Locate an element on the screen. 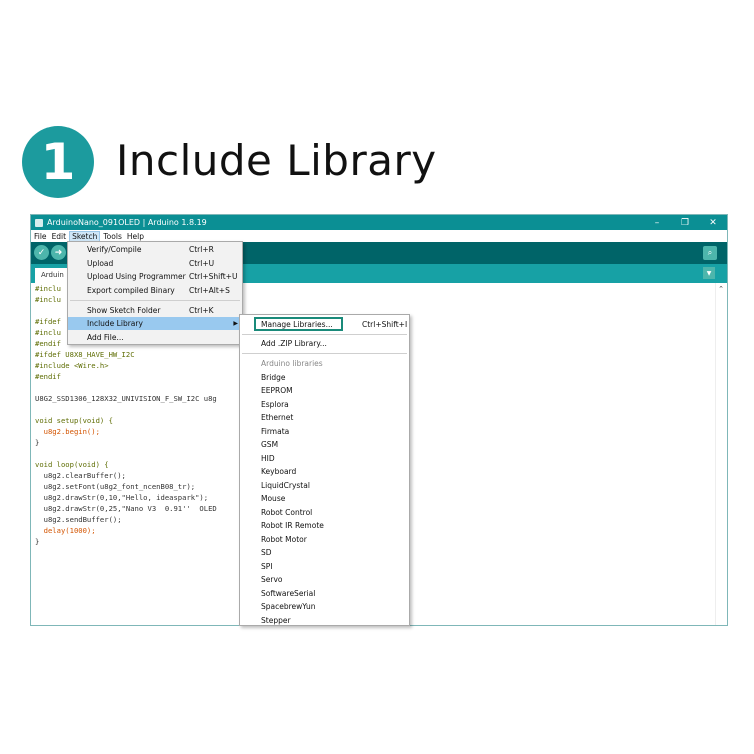 Image resolution: width=754 pixels, height=754 pixels. list-item: Robot IR Remote is located at coordinates (324, 525).